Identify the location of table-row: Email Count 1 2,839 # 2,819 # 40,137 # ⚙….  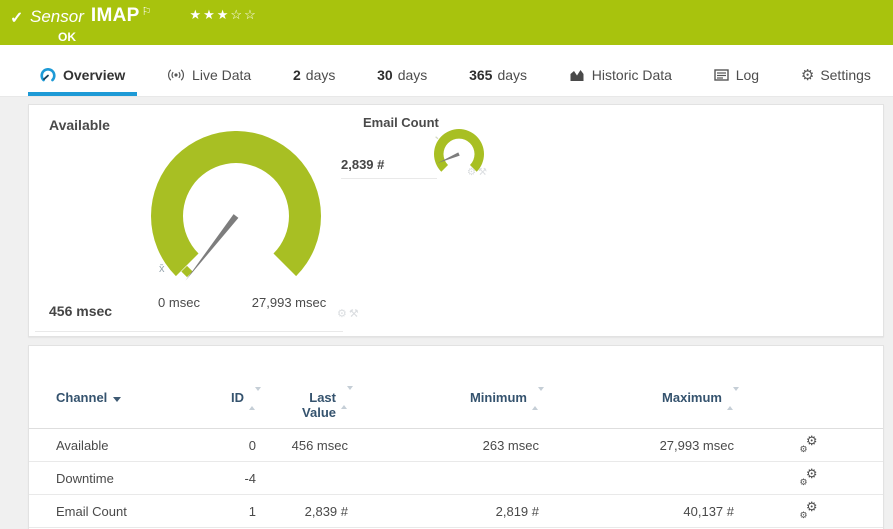
(456, 511).